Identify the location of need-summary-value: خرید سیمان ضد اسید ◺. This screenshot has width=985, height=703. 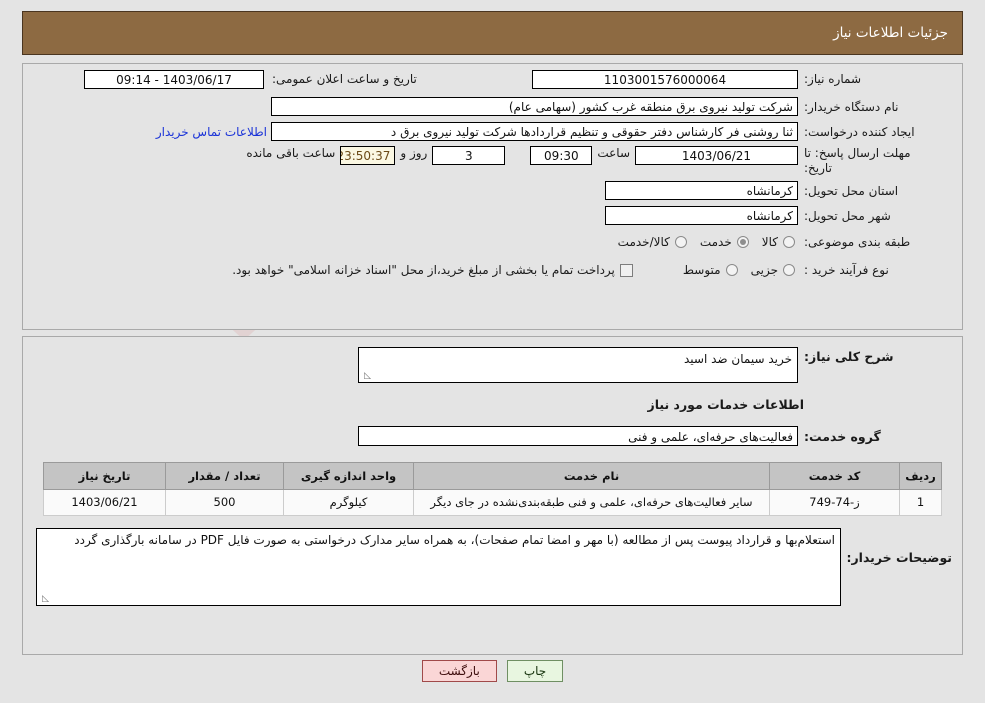
(578, 365).